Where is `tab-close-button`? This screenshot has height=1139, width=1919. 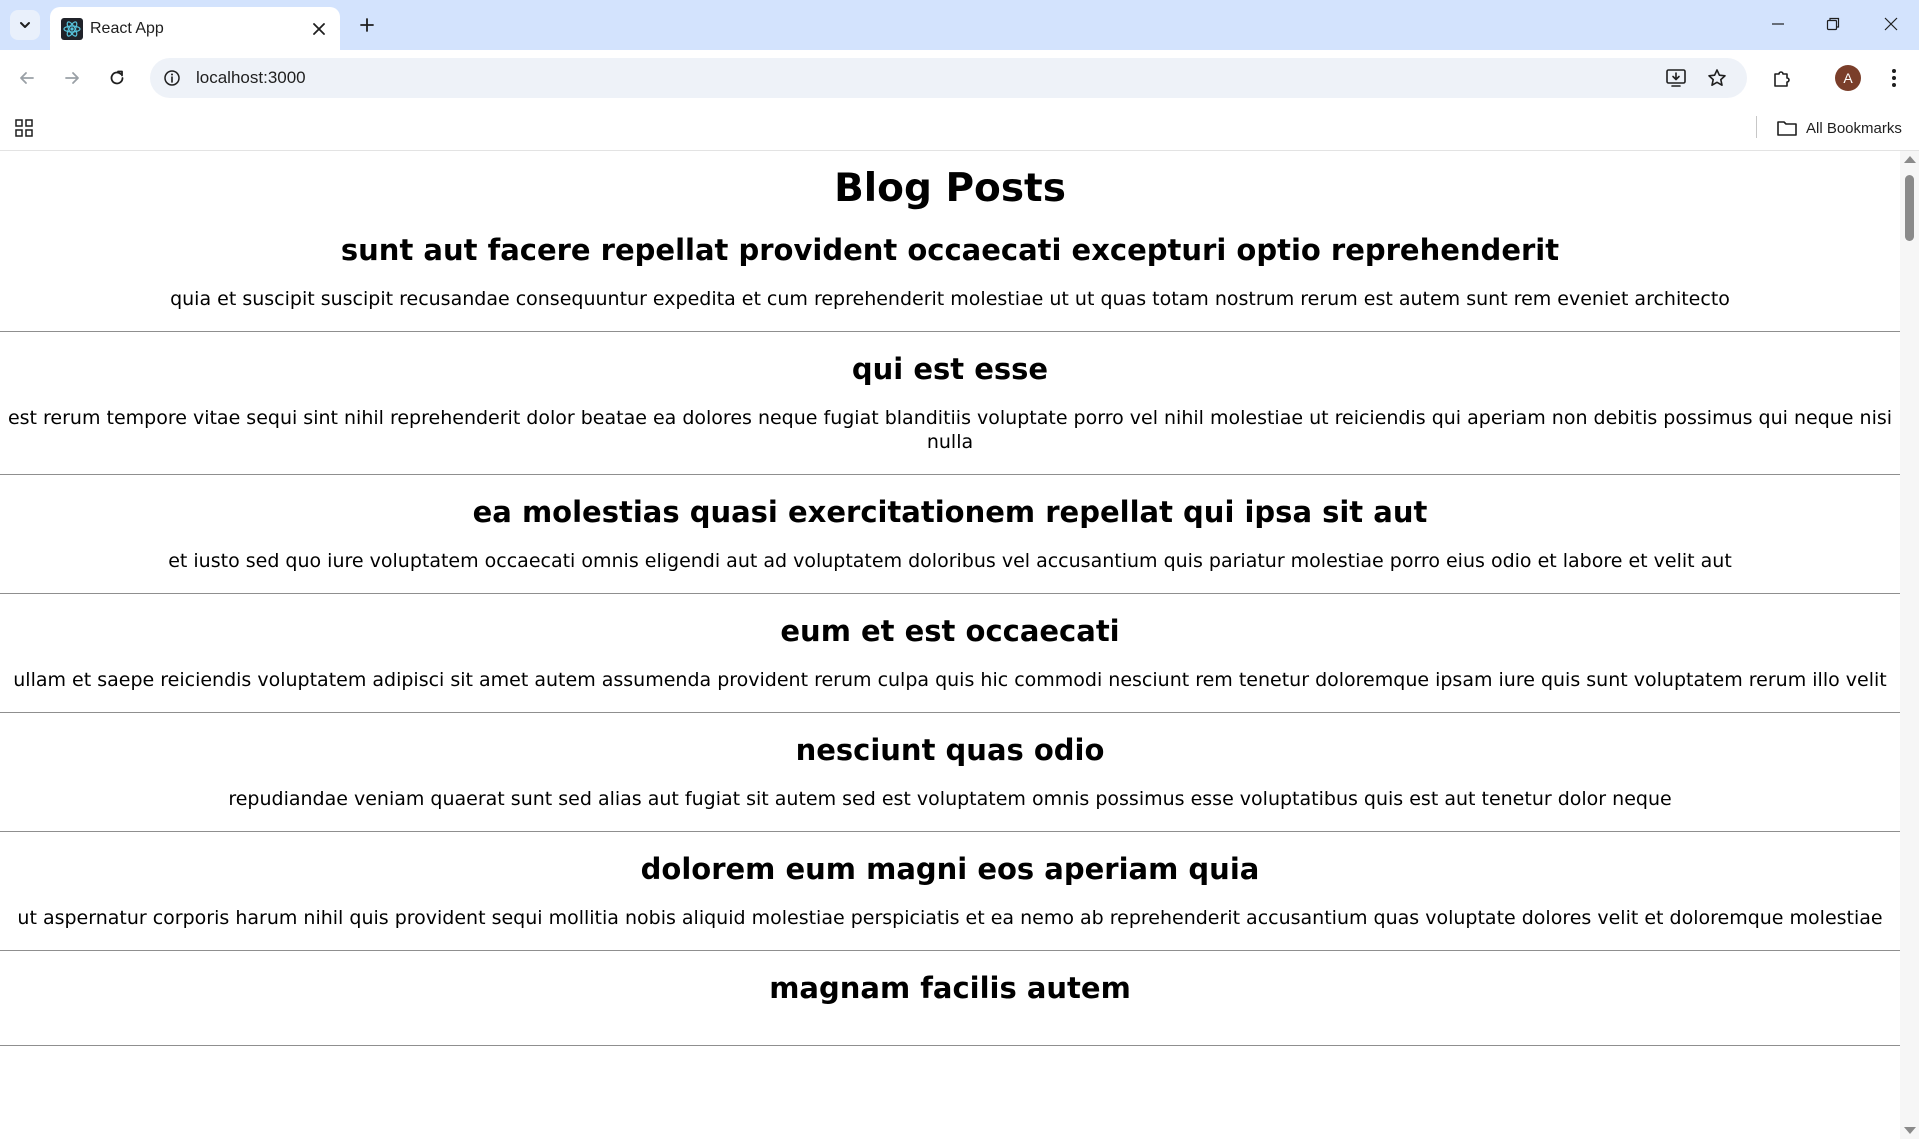
tab-close-button is located at coordinates (319, 29).